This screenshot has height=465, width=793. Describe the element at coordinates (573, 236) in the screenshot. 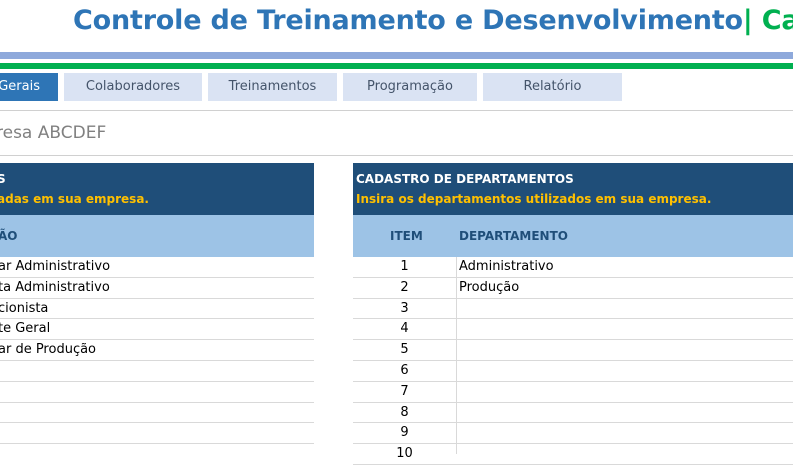

I see `departments-column-header: ITEM DEPARTAMENTO` at that location.